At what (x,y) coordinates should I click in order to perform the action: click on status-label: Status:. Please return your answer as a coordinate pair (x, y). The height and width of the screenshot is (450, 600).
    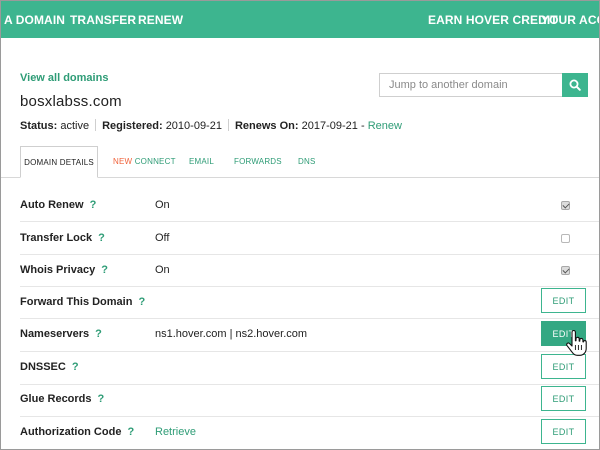
    Looking at the image, I should click on (39, 126).